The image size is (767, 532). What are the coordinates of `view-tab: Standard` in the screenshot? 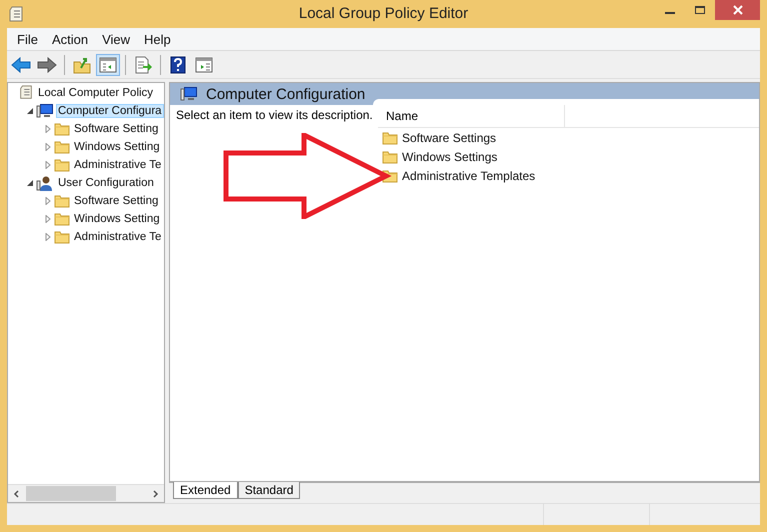 It's located at (269, 490).